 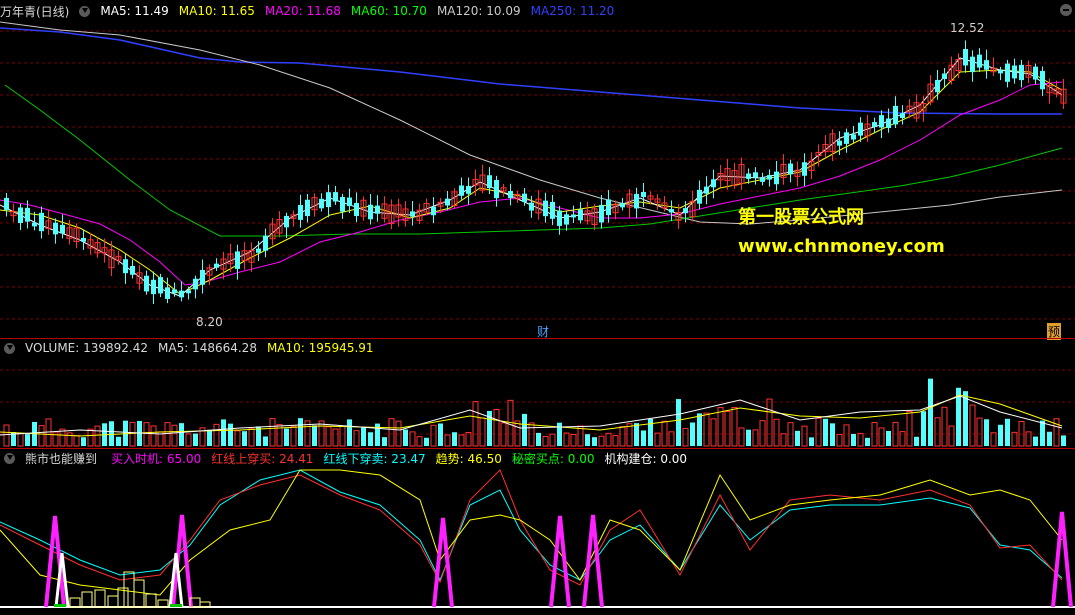 I want to click on watermark-title: 第一股票公式网, so click(x=801, y=217).